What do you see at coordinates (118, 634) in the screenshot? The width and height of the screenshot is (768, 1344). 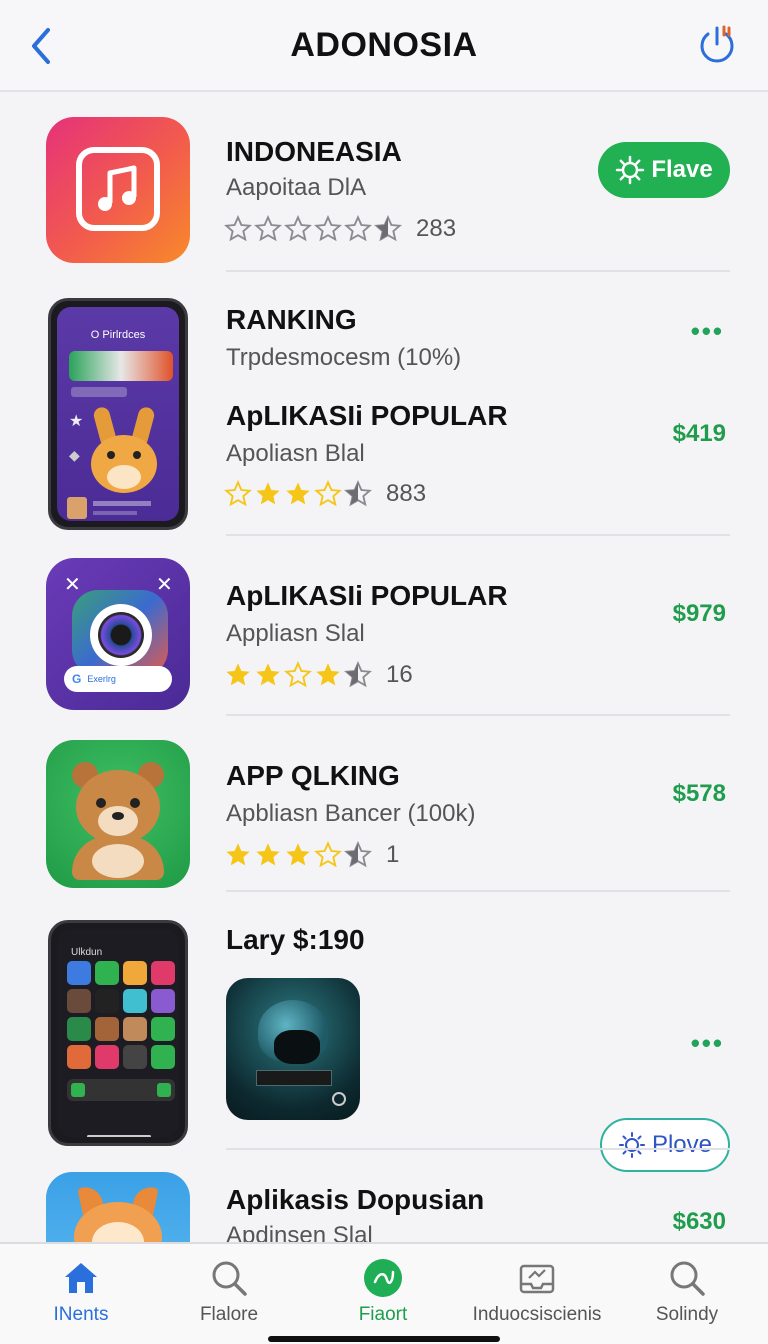 I see `camera-app-icon: ✕ ✕ G Exerlrg` at bounding box center [118, 634].